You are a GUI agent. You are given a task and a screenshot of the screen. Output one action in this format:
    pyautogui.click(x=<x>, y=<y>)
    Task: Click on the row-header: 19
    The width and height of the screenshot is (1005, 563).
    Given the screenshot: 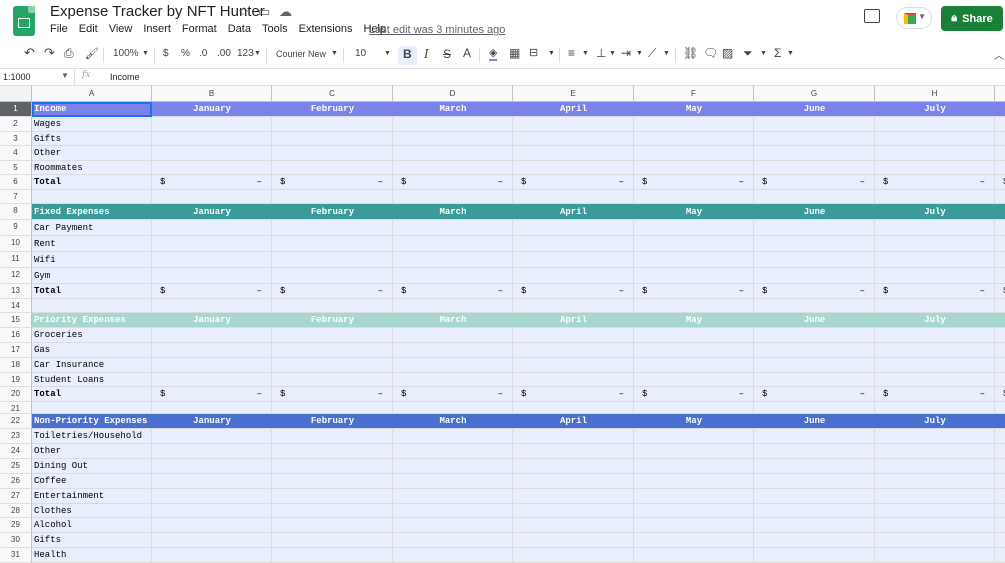 What is the action you would take?
    pyautogui.click(x=16, y=380)
    